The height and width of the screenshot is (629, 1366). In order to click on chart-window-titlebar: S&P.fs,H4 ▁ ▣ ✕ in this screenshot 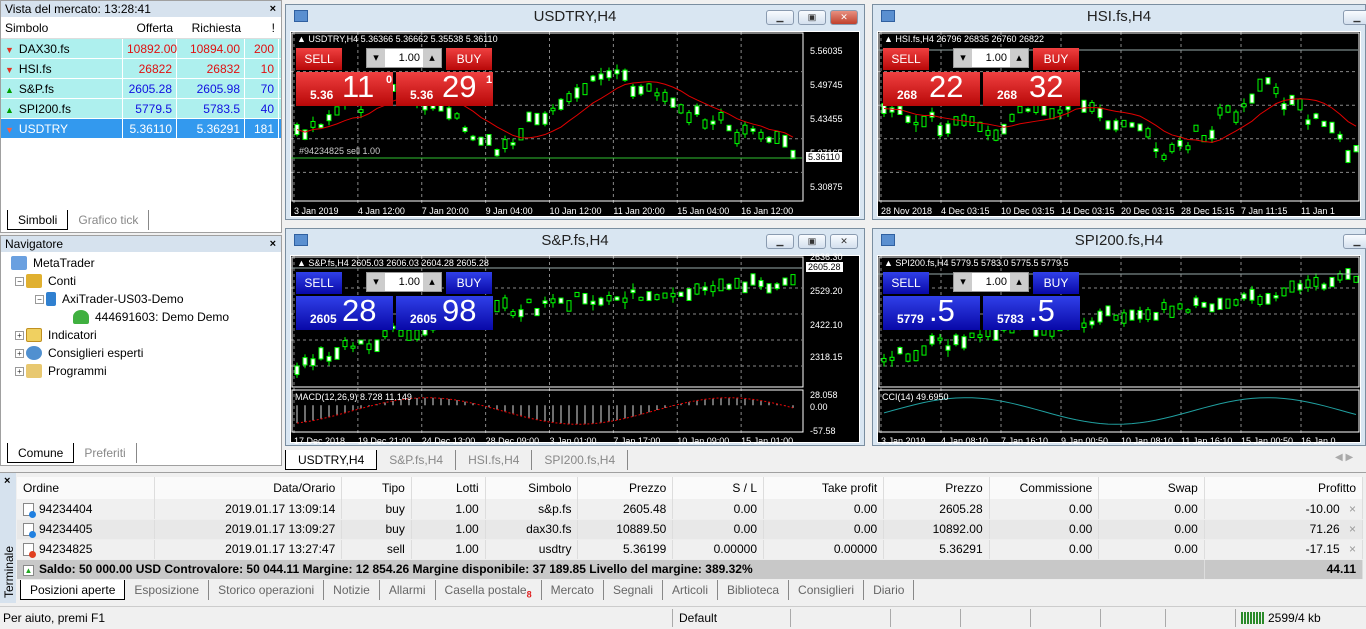, I will do `click(575, 241)`.